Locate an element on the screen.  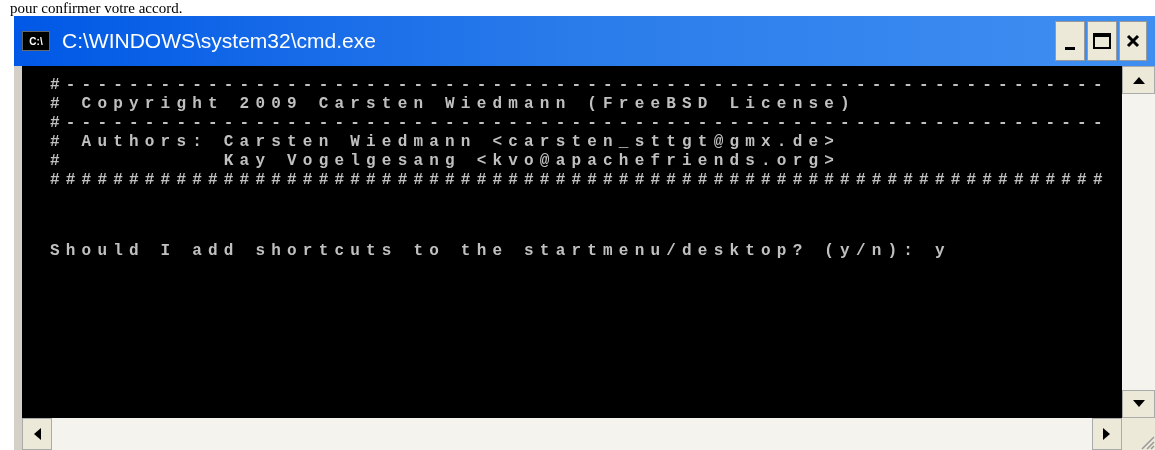
scroll-up-button is located at coordinates (1138, 80).